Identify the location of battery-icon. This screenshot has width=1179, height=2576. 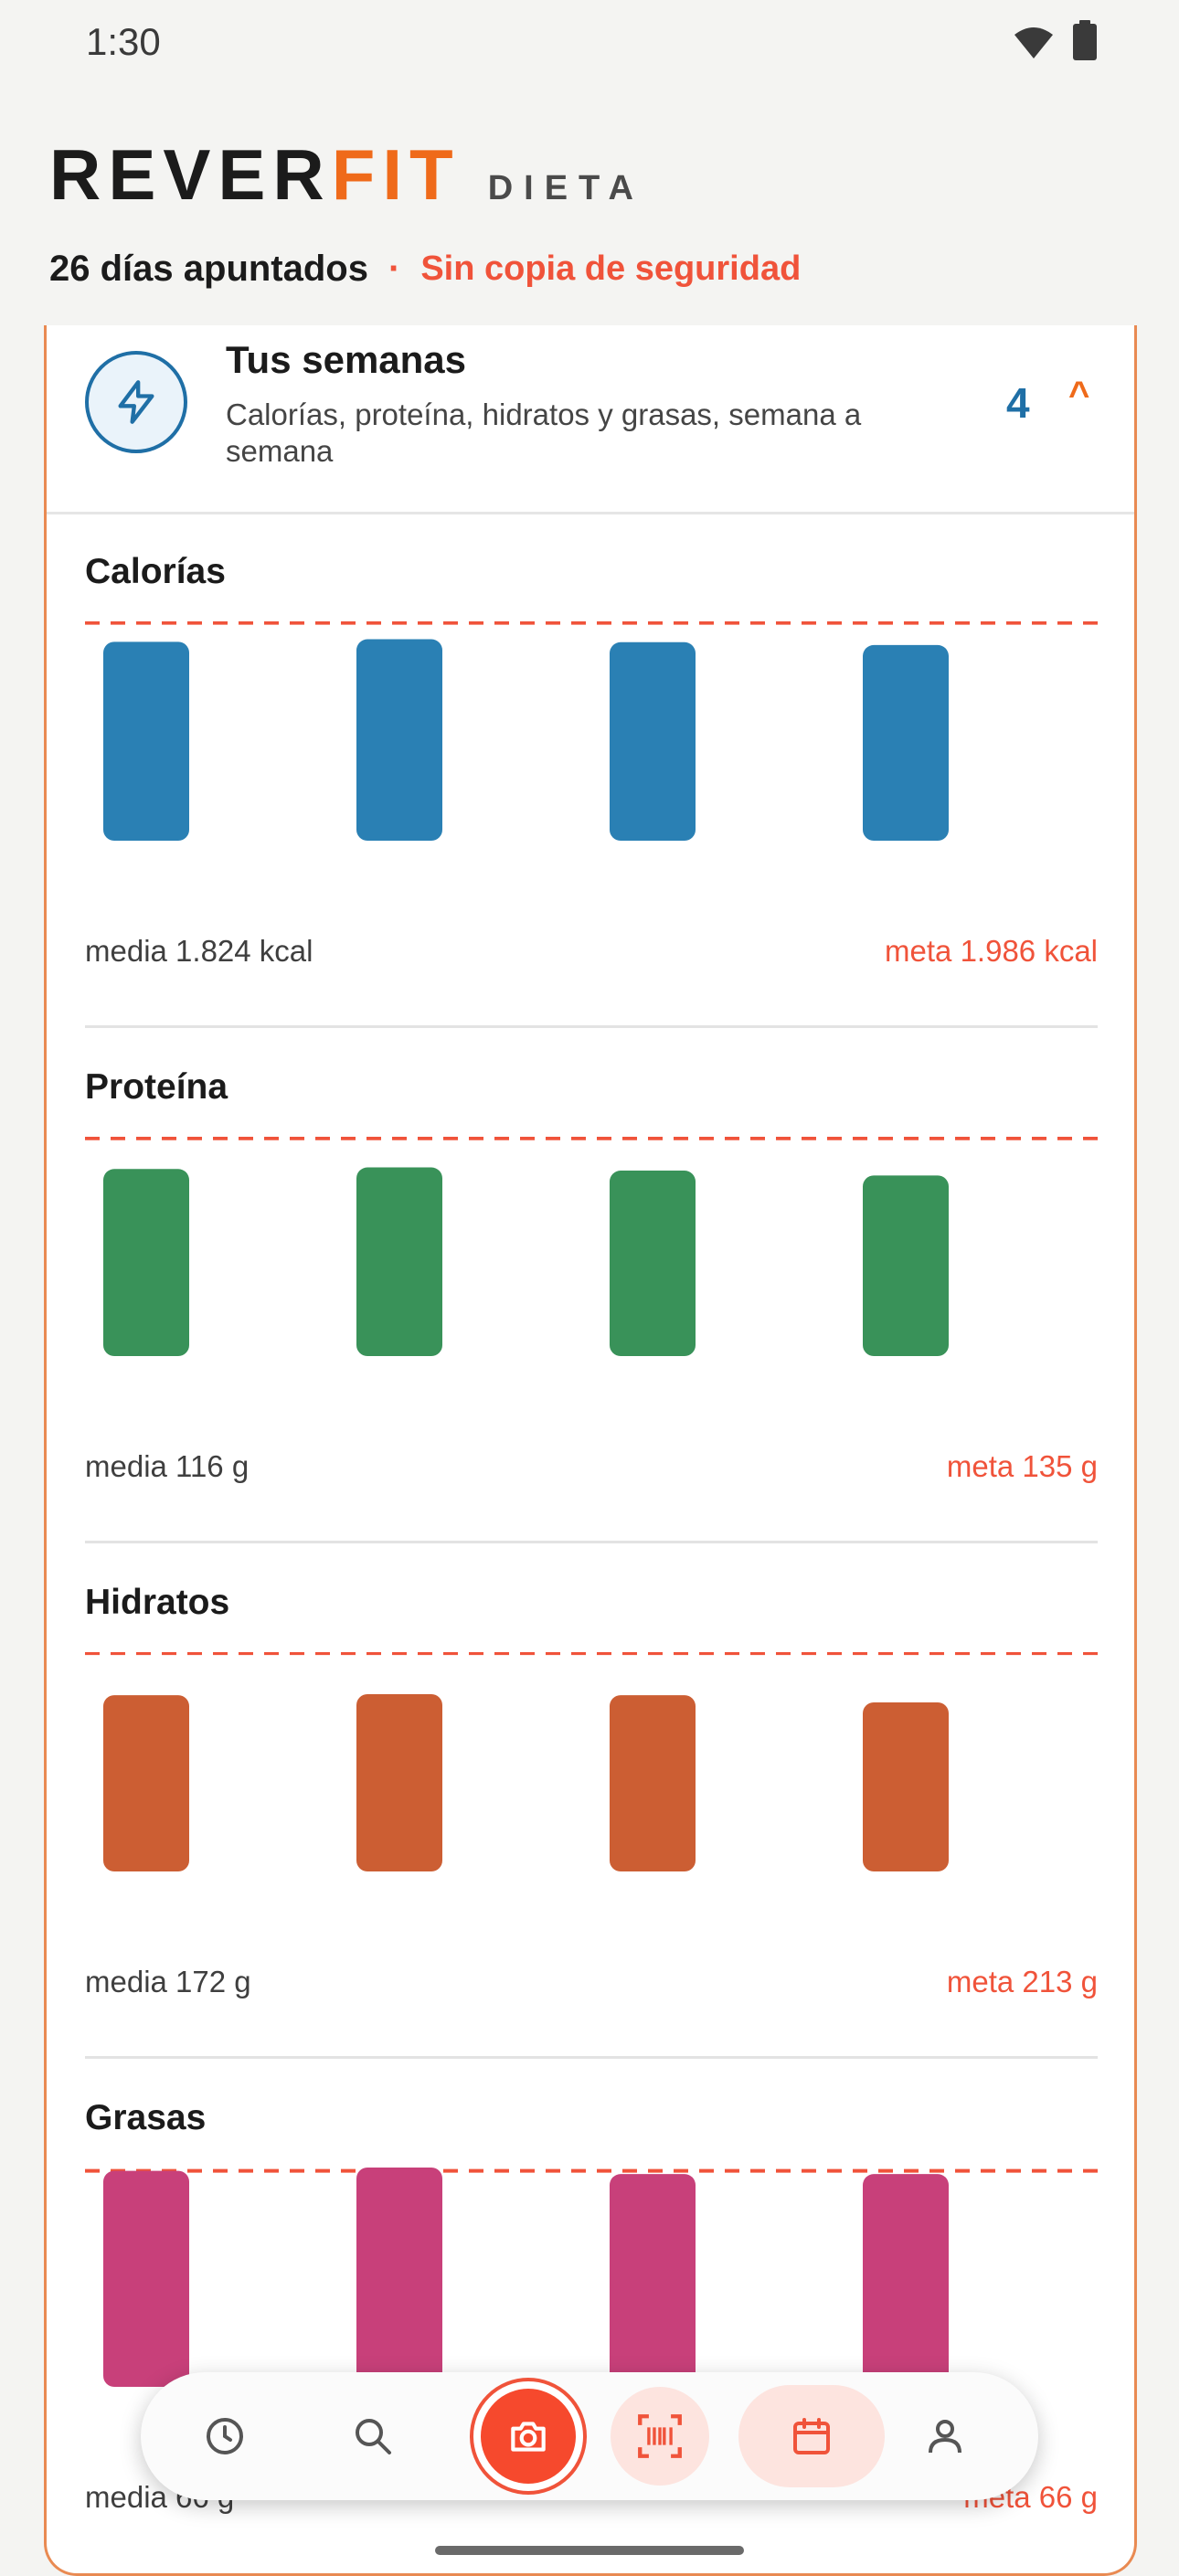
(1085, 40).